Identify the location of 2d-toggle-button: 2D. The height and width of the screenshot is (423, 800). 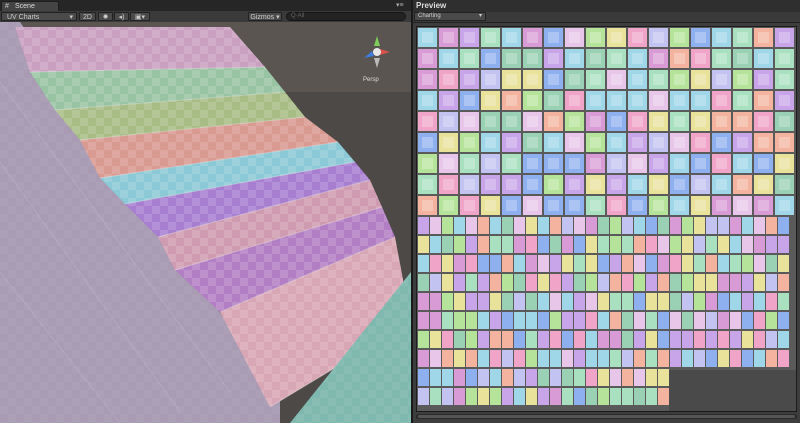
(87, 16).